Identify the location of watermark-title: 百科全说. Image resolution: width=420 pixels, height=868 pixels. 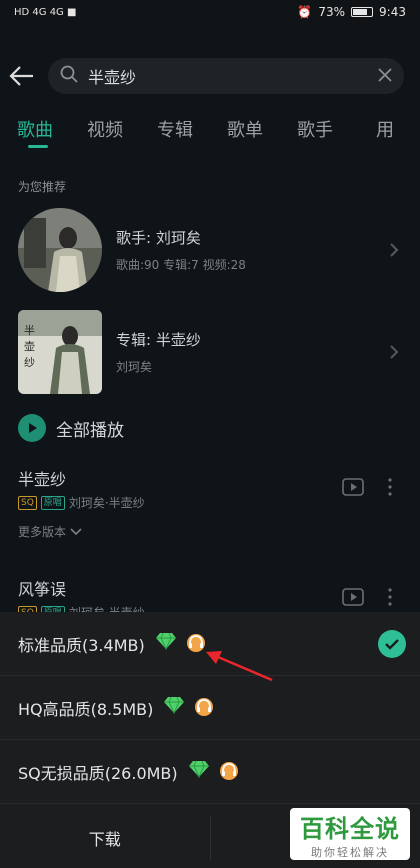
(350, 828).